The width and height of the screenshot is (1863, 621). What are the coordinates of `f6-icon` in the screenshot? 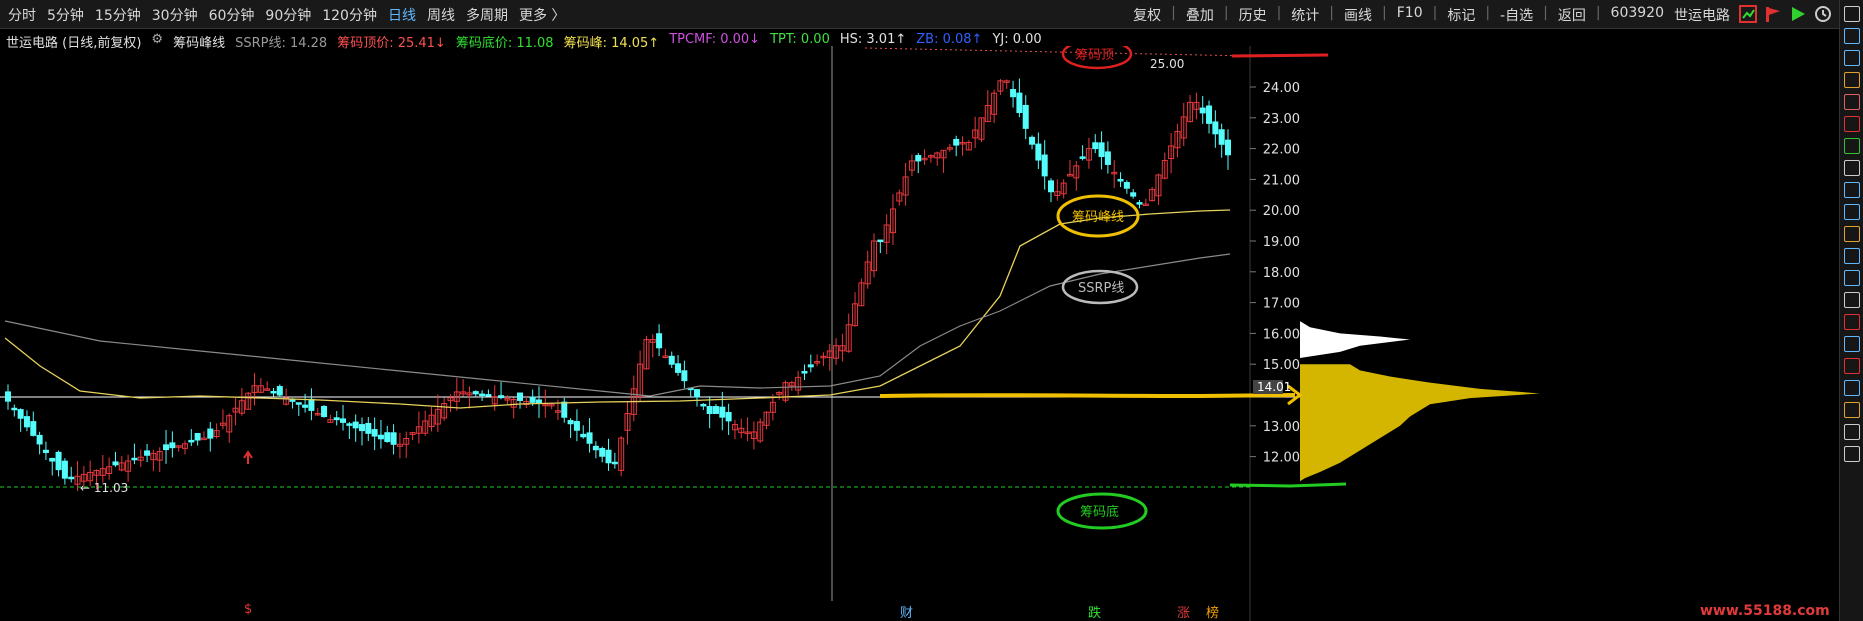 It's located at (1851, 454).